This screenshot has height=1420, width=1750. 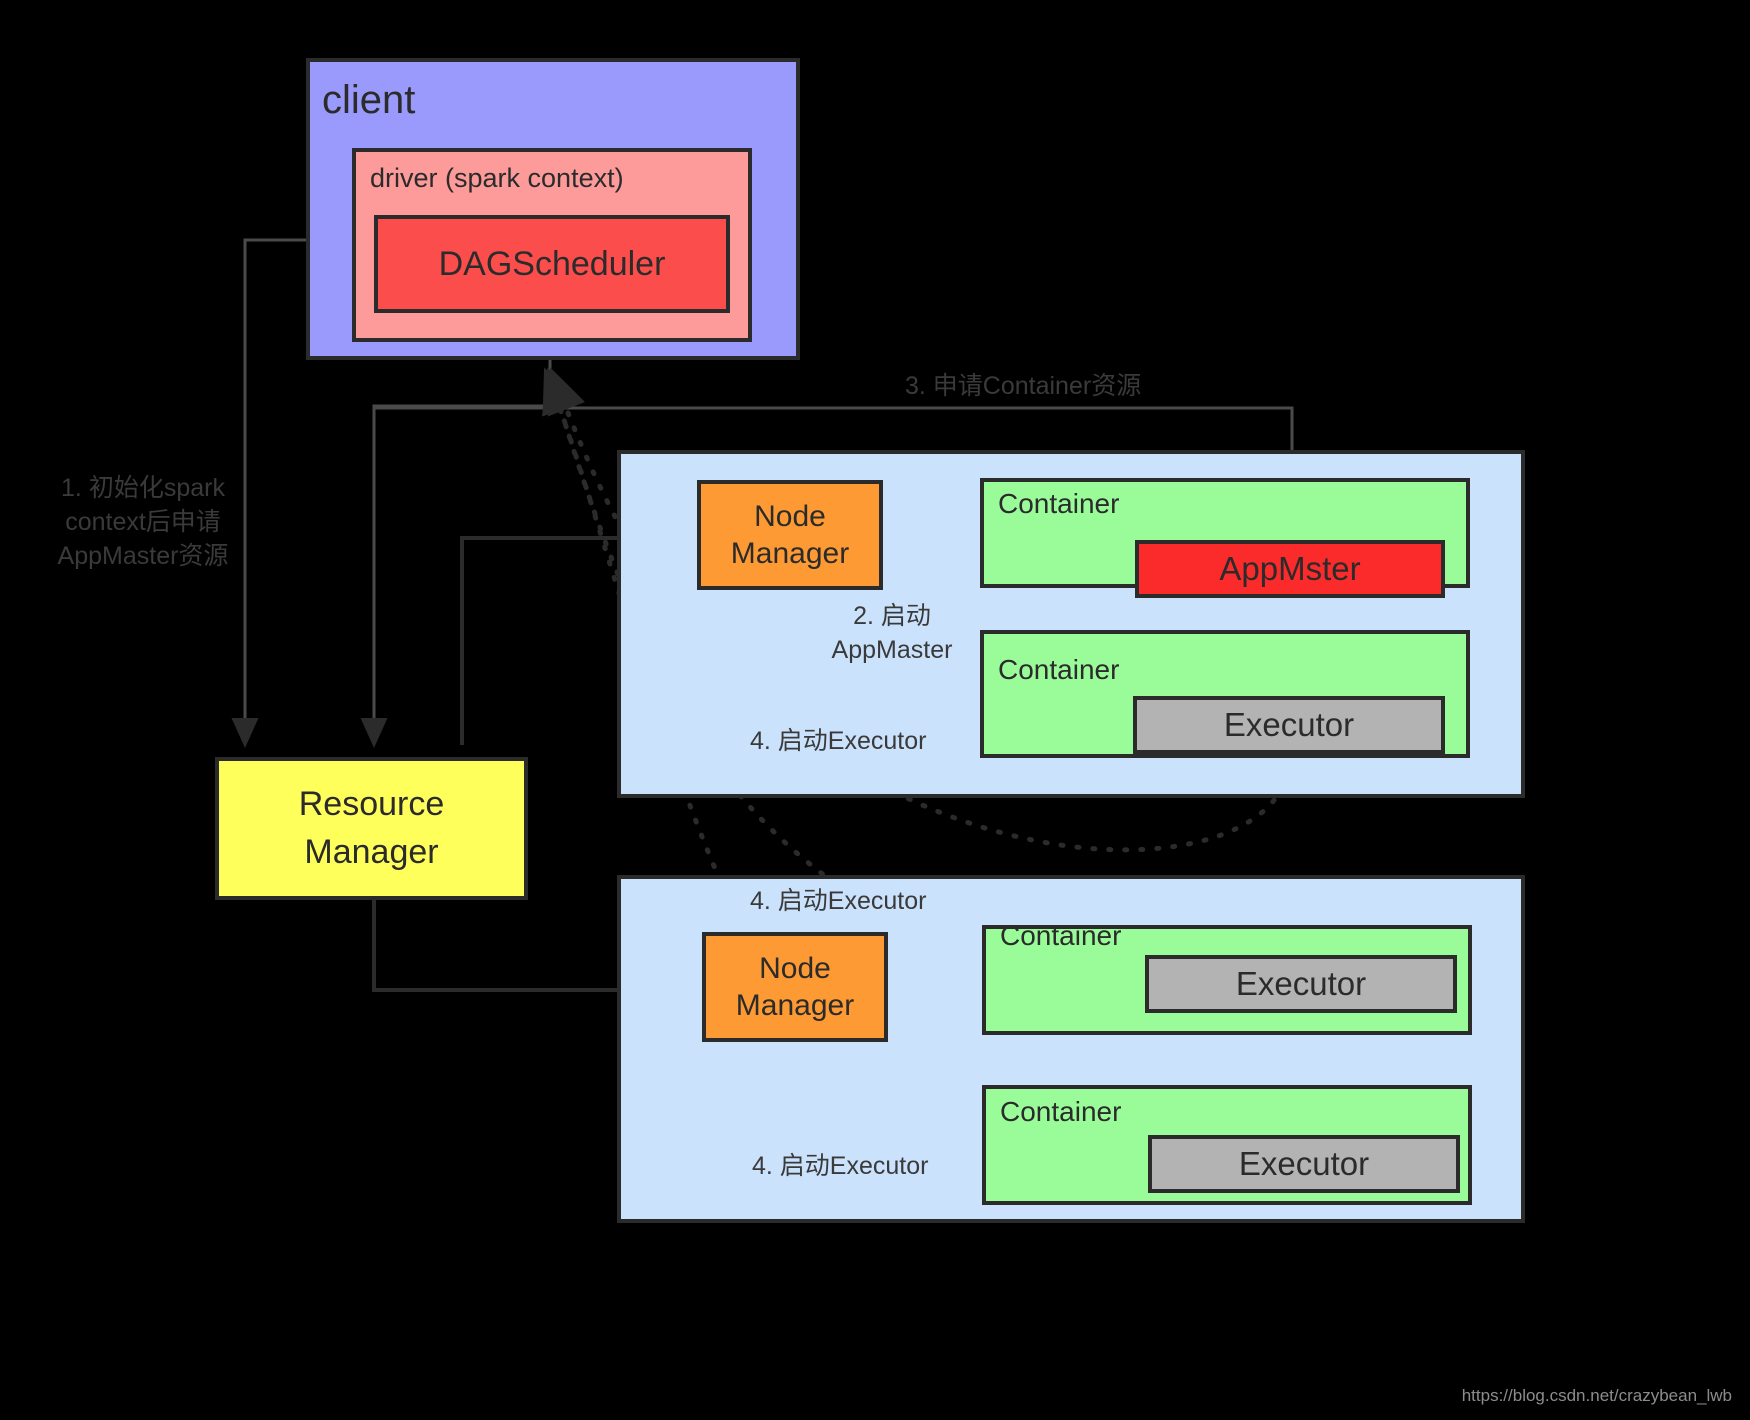 What do you see at coordinates (795, 968) in the screenshot?
I see `node-manager-2-line1: Node` at bounding box center [795, 968].